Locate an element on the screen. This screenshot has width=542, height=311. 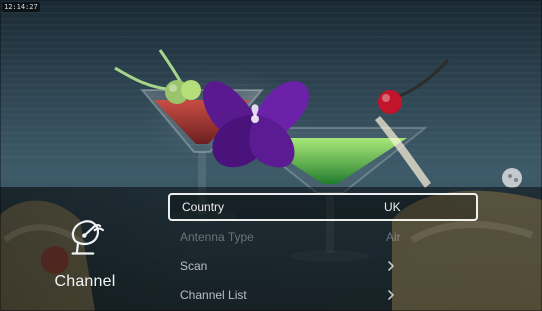
menu-item-label: Country is located at coordinates (203, 207).